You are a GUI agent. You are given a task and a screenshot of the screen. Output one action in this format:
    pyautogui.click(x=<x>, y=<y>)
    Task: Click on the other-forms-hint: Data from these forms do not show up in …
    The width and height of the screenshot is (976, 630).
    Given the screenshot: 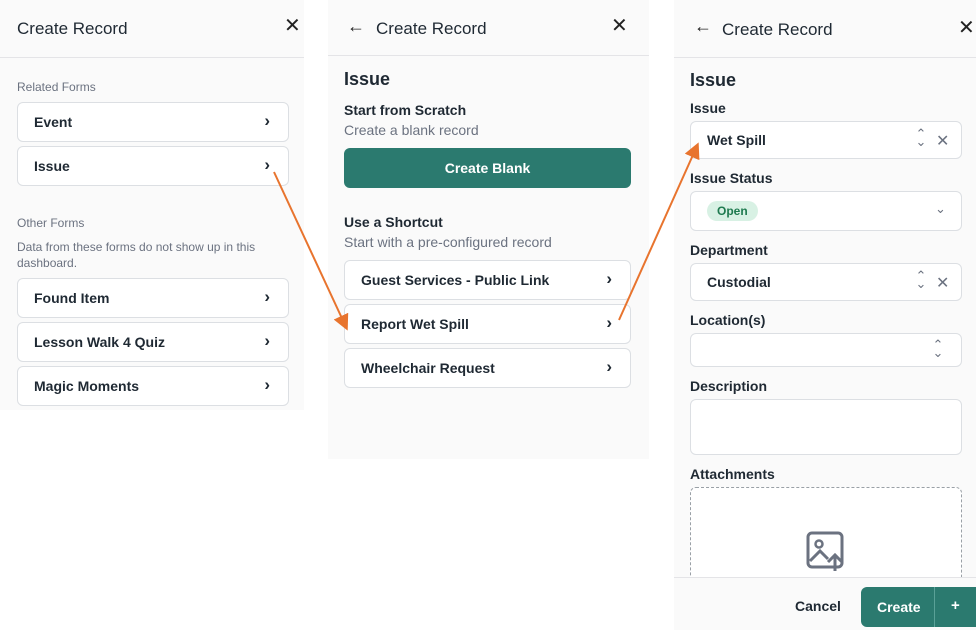 What is the action you would take?
    pyautogui.click(x=136, y=255)
    